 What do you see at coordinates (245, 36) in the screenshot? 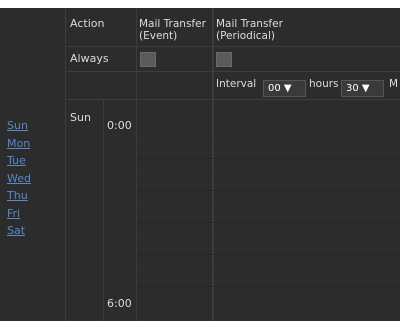
I see `column-header-periodical-line2: (Periodical)` at bounding box center [245, 36].